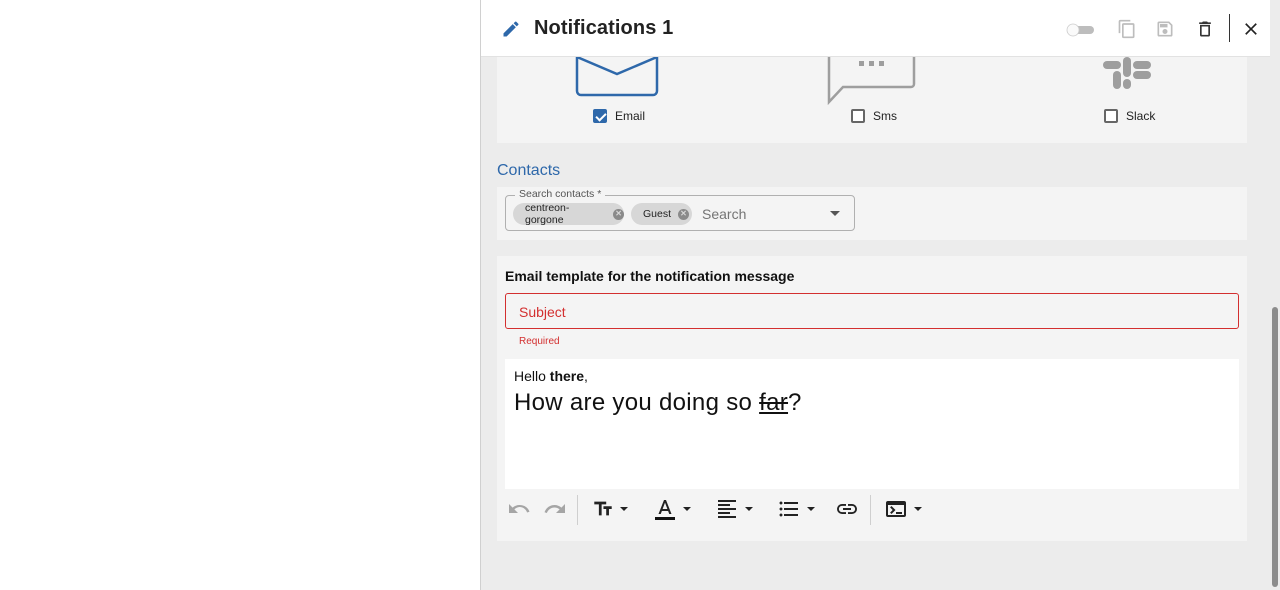 Image resolution: width=1280 pixels, height=590 pixels. What do you see at coordinates (657, 214) in the screenshot?
I see `chip-label: Guest` at bounding box center [657, 214].